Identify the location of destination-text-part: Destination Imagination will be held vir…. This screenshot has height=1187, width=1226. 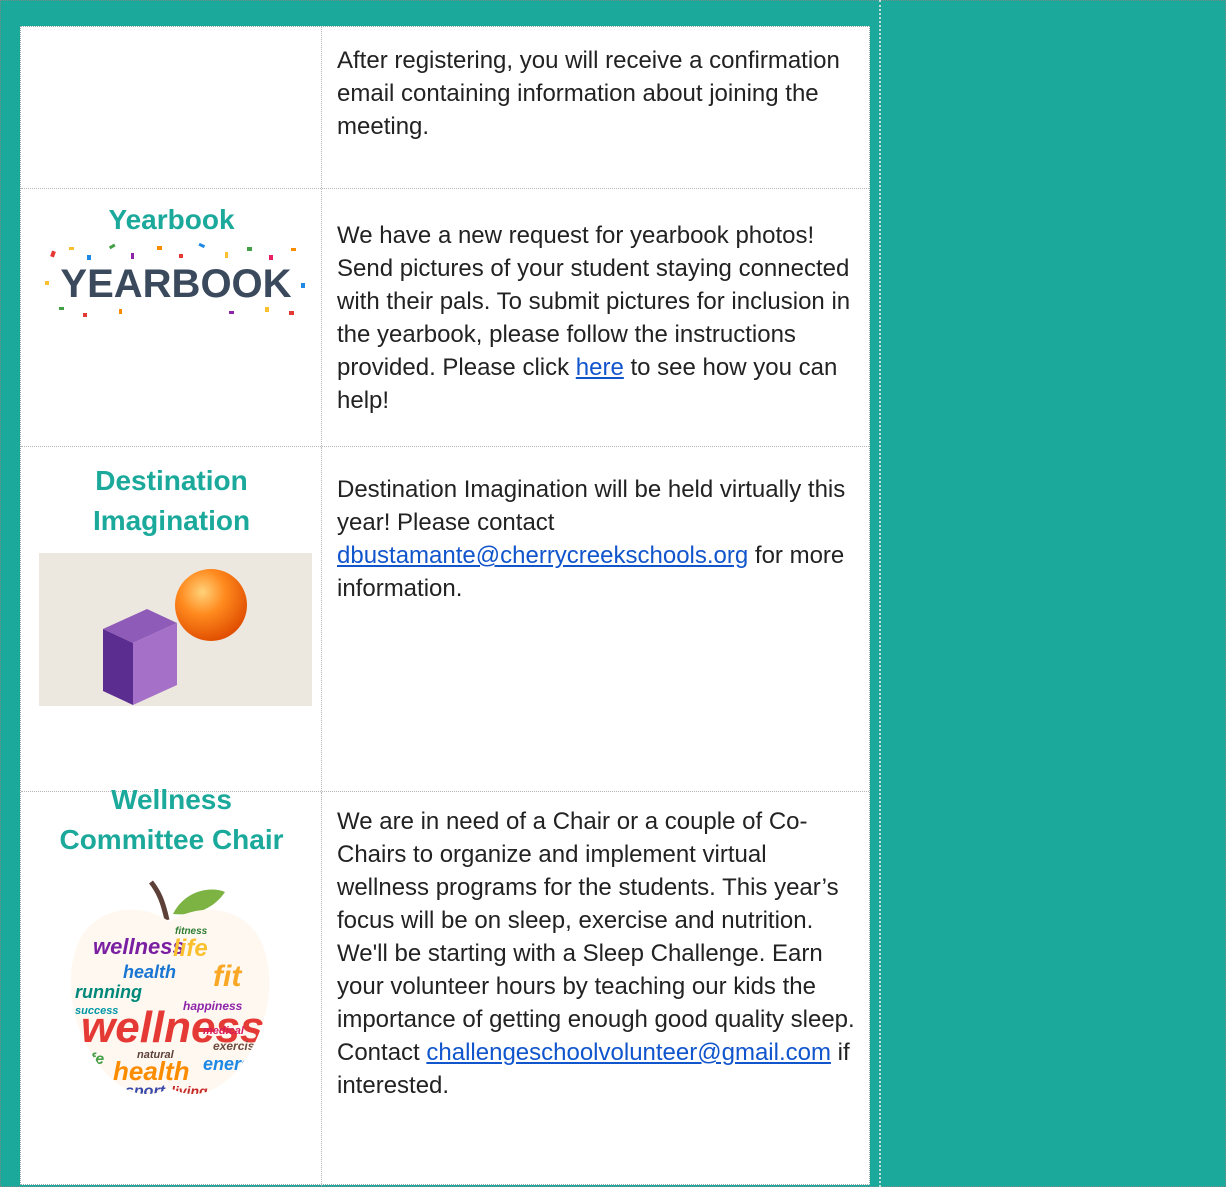
(591, 506).